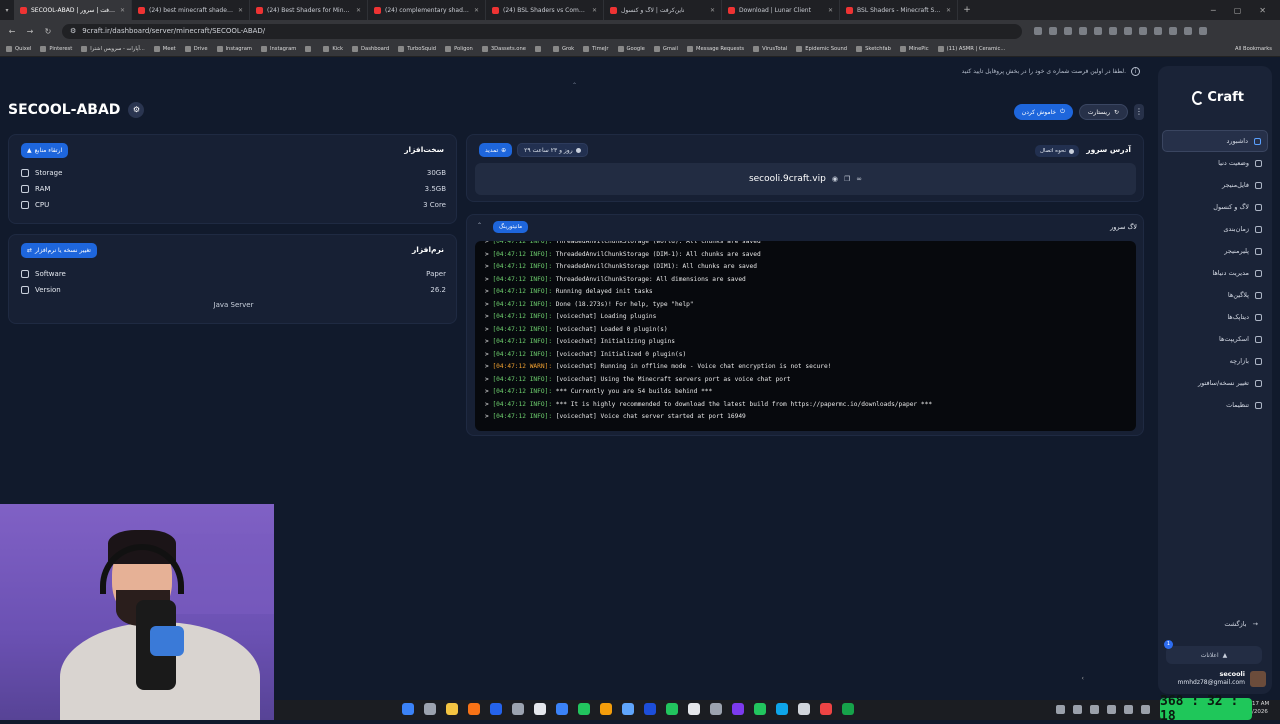 The image size is (1280, 724). I want to click on tab-search-icon: ▾, so click(7, 10).